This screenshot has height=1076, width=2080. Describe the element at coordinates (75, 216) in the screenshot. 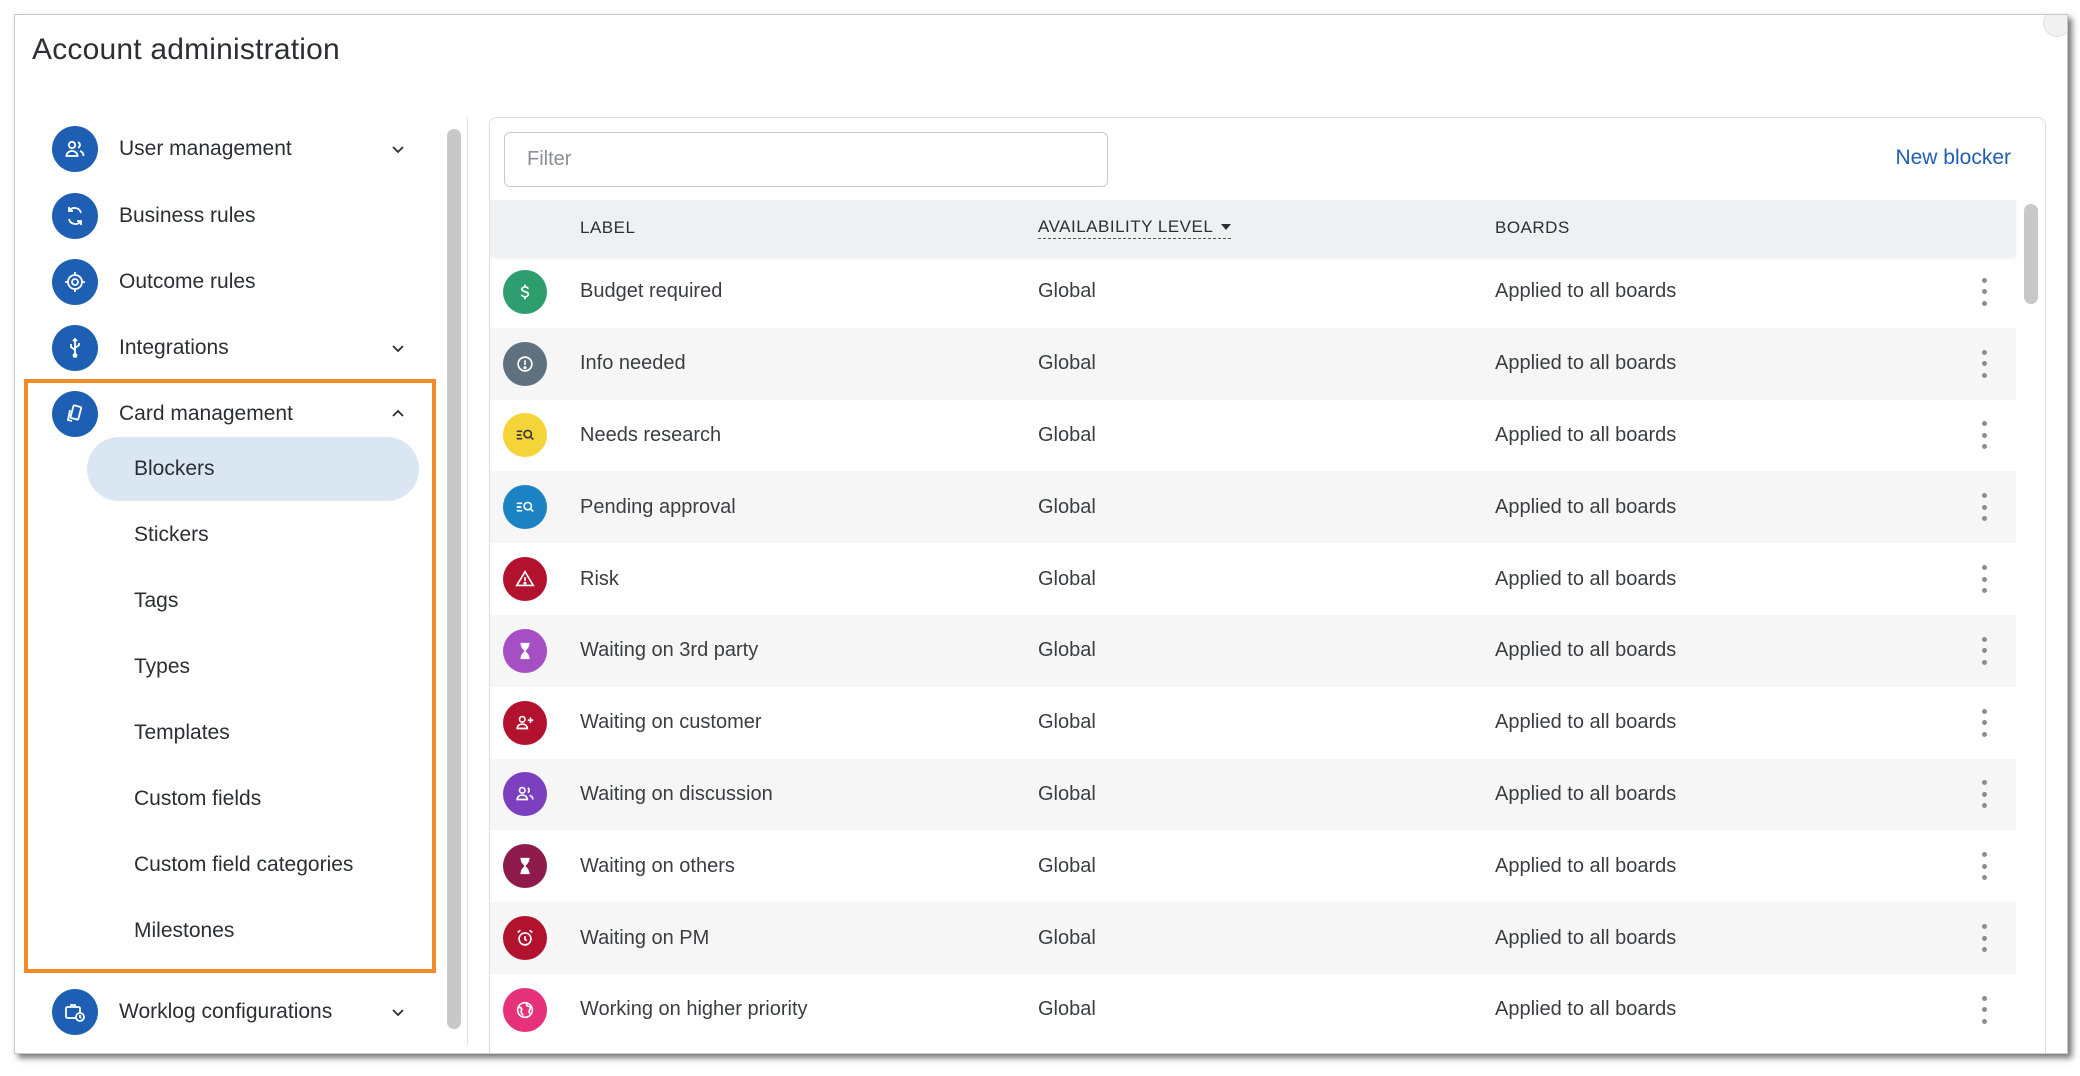

I see `sync-icon` at that location.